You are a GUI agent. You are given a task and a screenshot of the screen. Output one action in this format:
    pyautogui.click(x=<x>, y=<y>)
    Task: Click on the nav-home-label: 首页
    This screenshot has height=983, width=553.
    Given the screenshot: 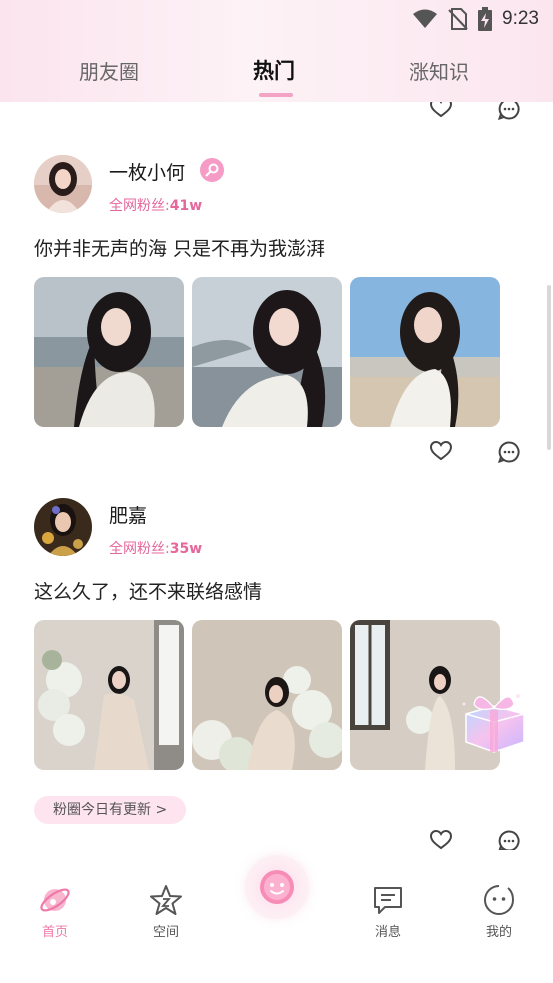 What is the action you would take?
    pyautogui.click(x=54, y=932)
    